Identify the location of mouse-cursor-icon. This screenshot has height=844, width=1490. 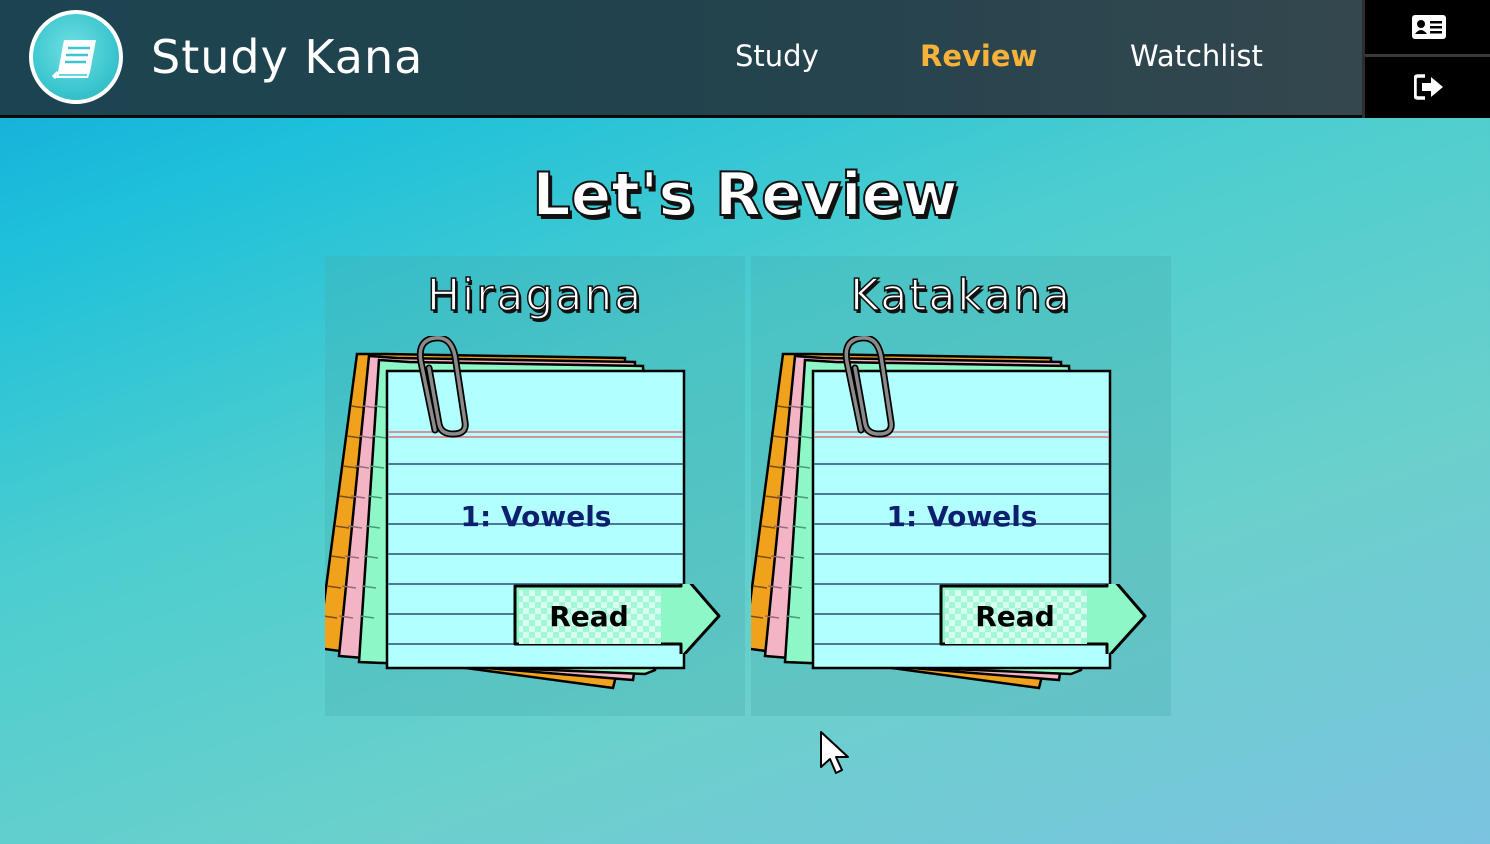
(834, 752).